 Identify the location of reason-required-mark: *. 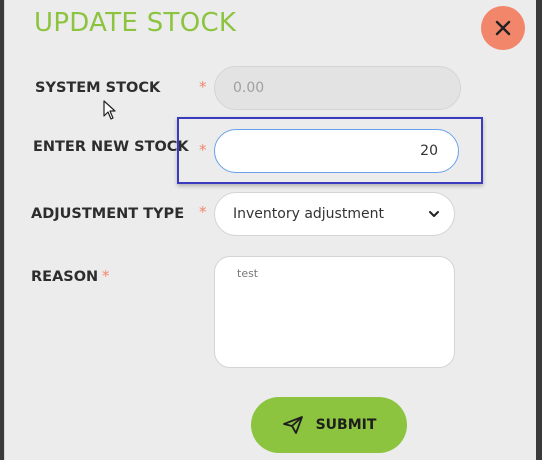
(106, 276).